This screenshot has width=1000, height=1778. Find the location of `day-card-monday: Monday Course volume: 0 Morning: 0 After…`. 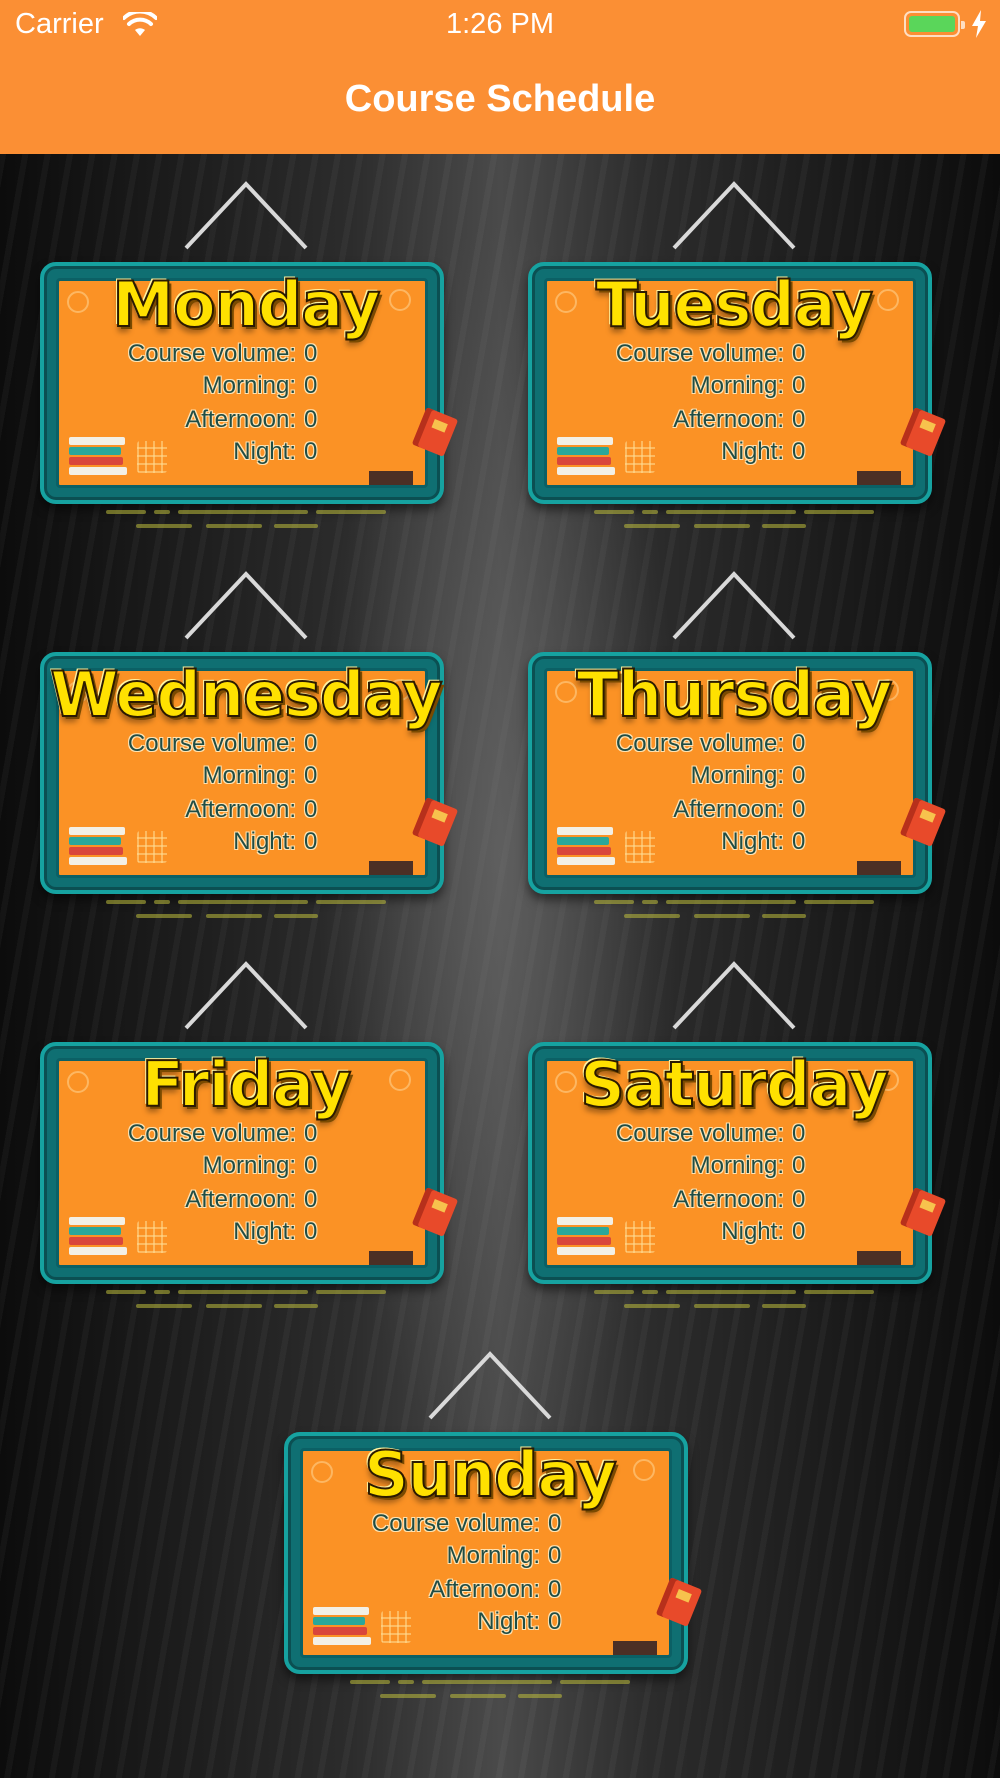

day-card-monday: Monday Course volume: 0 Morning: 0 After… is located at coordinates (247, 350).